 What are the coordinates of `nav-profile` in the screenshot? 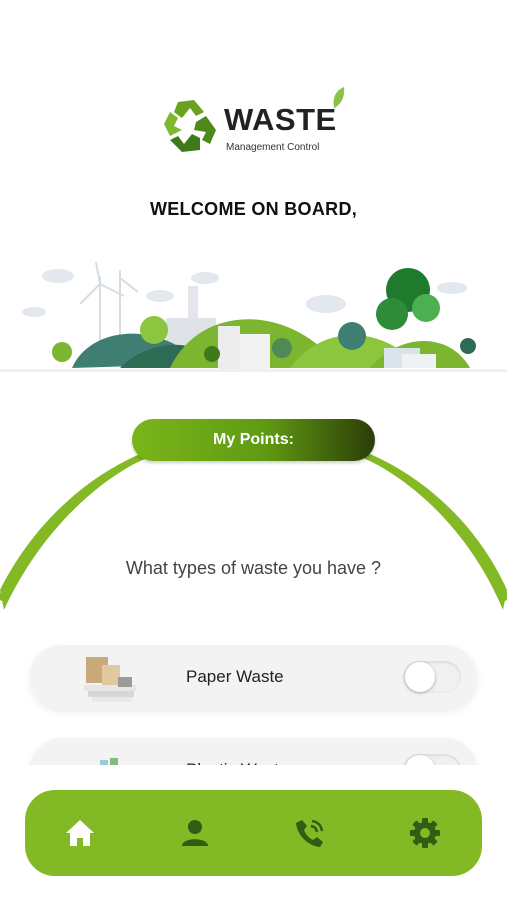 It's located at (195, 833).